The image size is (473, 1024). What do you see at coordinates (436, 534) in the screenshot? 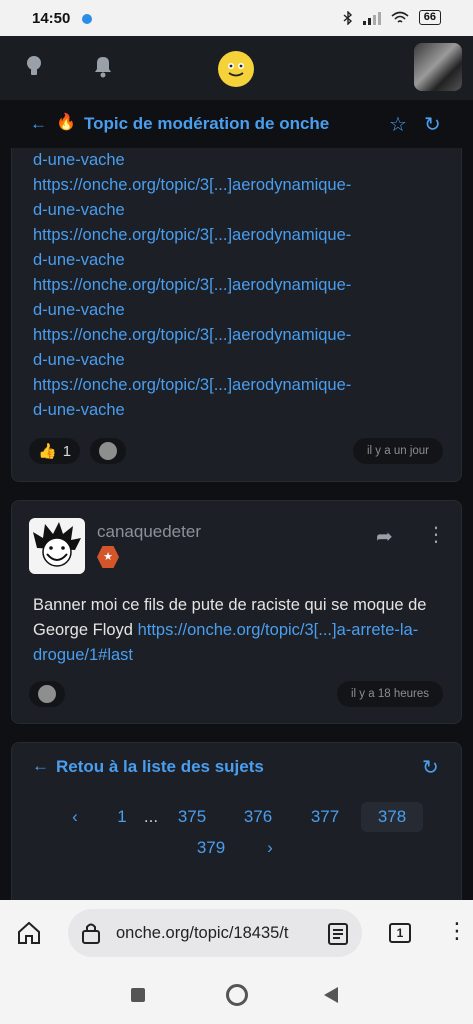
I see `more-vert-icon: ⋮` at bounding box center [436, 534].